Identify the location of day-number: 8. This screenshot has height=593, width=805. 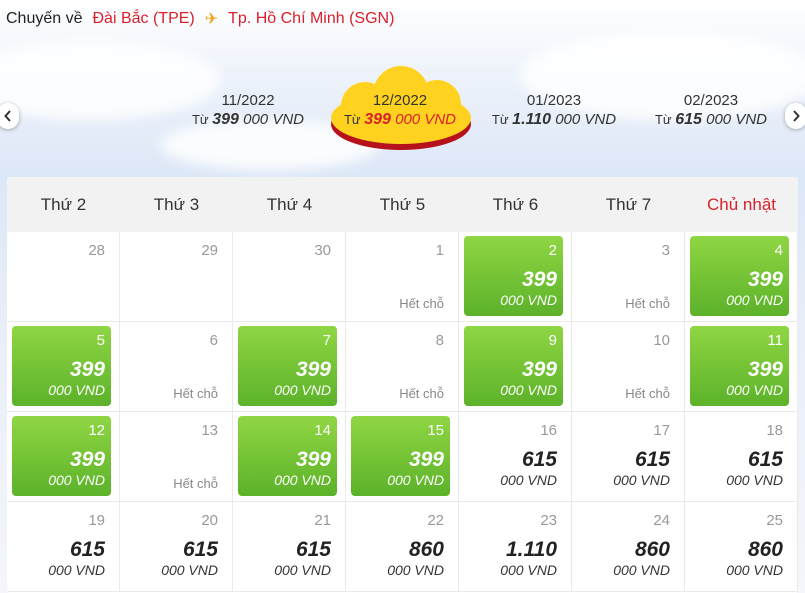
(439, 340).